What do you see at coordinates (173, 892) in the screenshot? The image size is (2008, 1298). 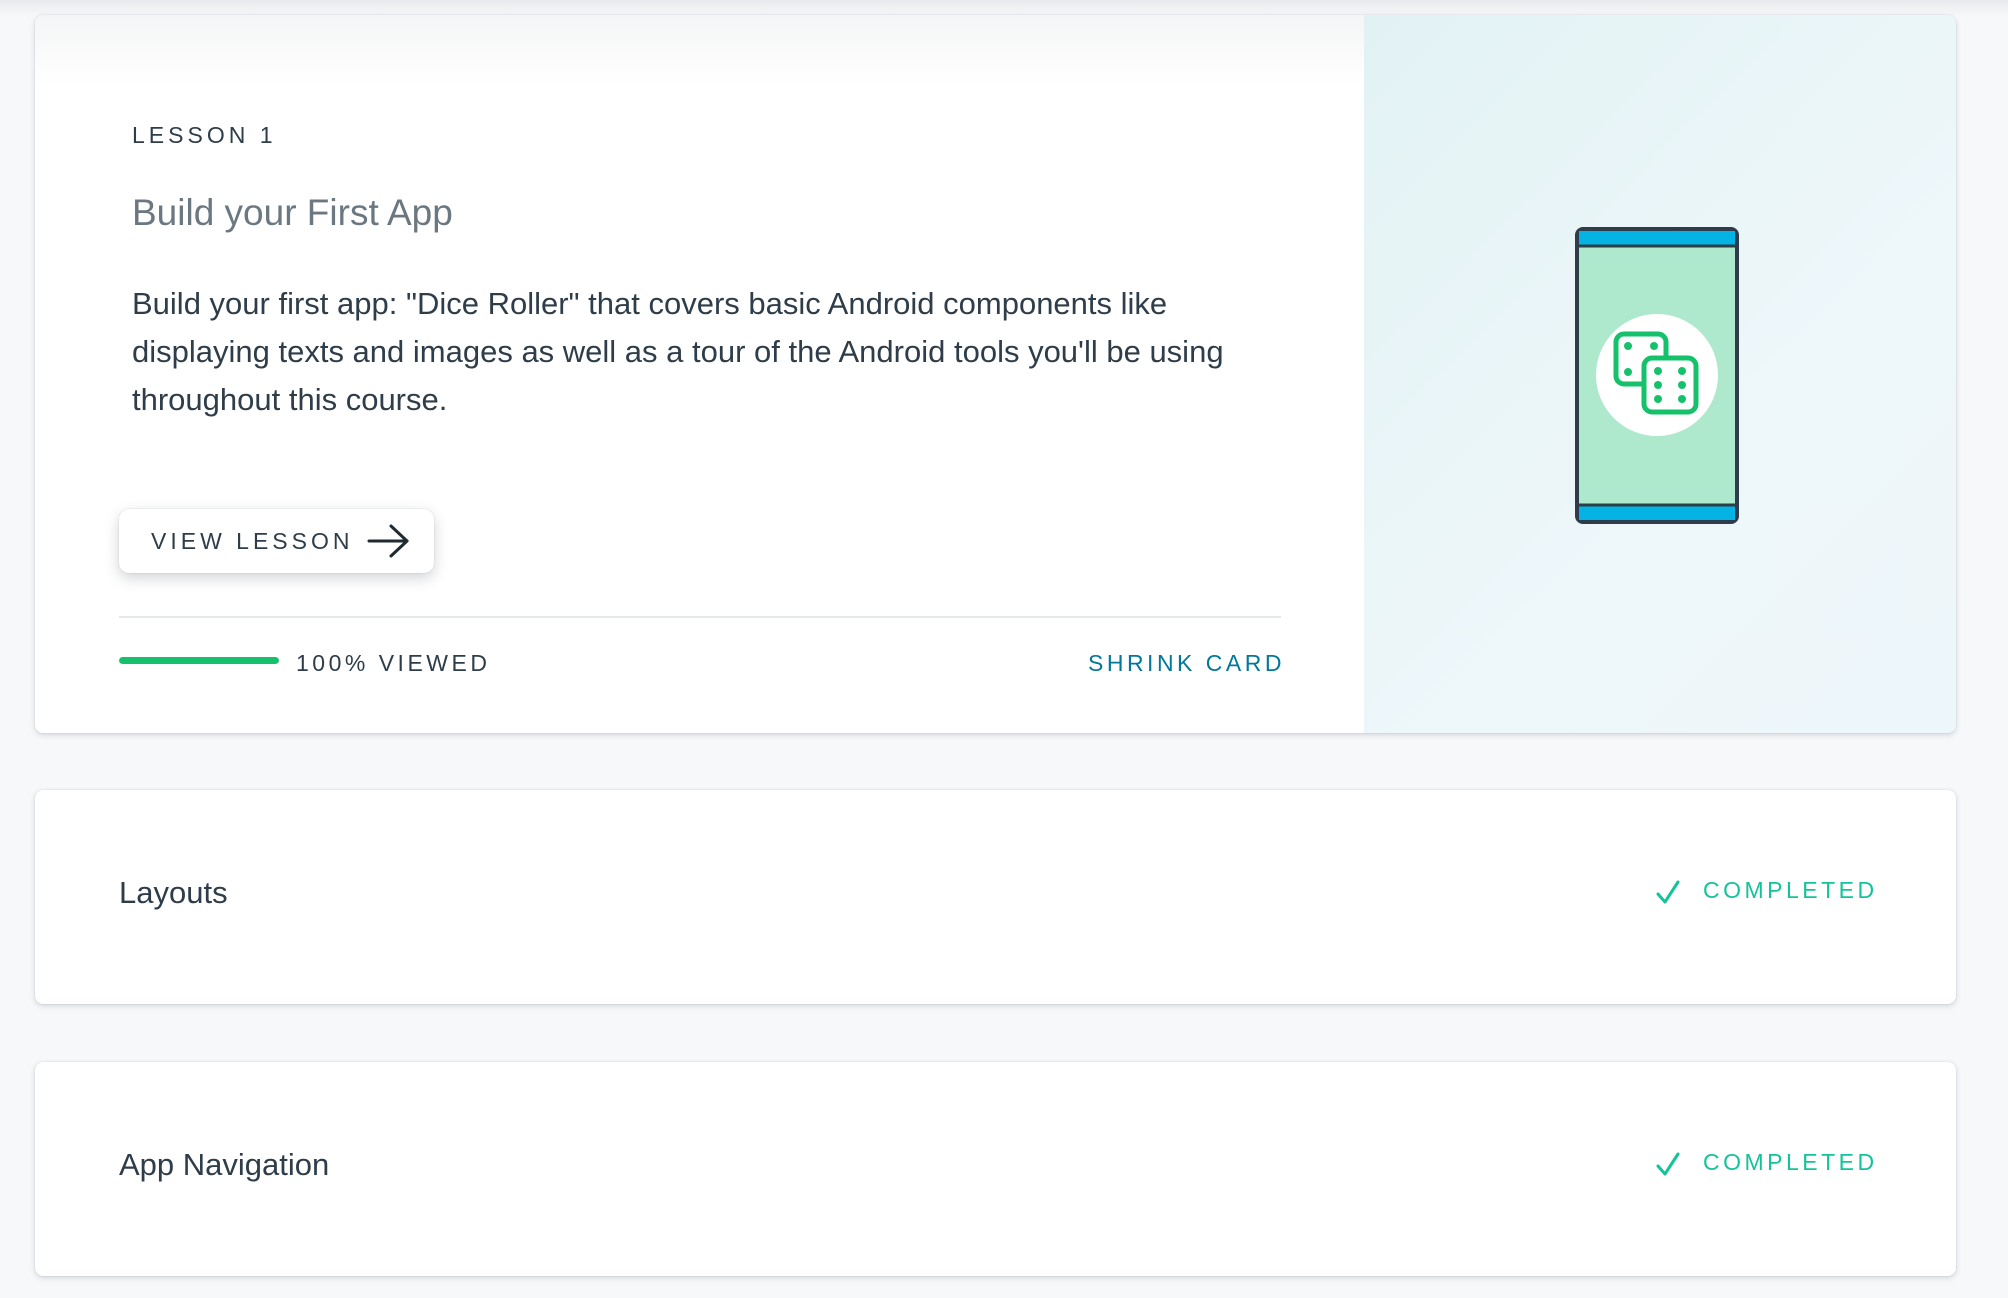 I see `lesson-title: Layouts` at bounding box center [173, 892].